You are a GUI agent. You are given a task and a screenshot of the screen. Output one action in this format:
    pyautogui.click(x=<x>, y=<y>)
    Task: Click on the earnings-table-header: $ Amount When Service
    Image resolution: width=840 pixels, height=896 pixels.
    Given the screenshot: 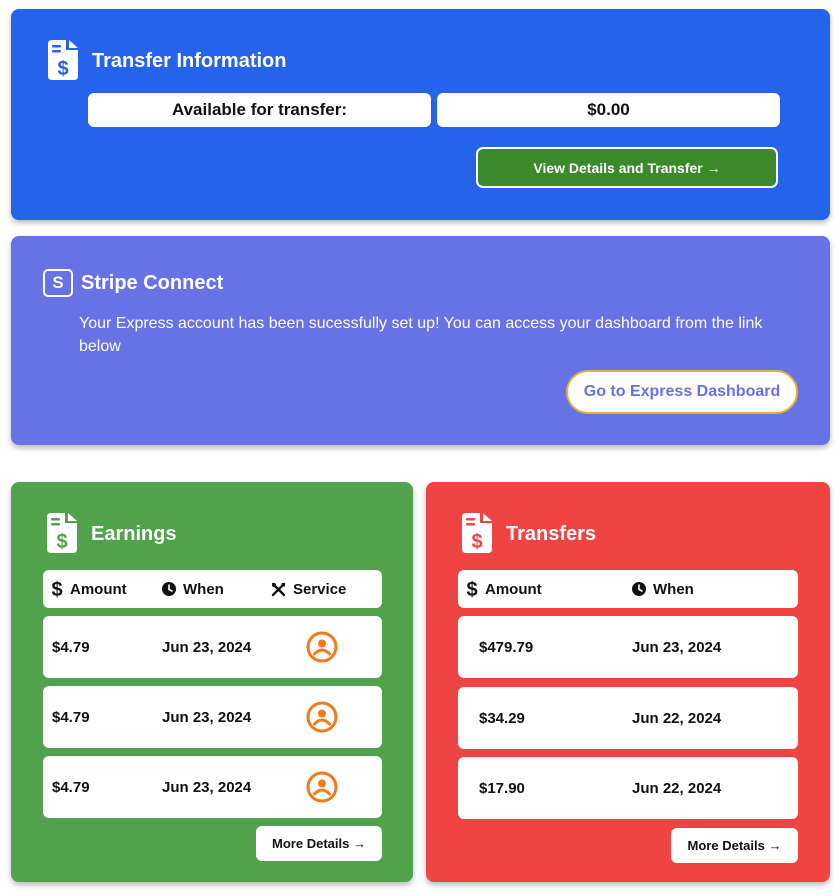 What is the action you would take?
    pyautogui.click(x=212, y=589)
    